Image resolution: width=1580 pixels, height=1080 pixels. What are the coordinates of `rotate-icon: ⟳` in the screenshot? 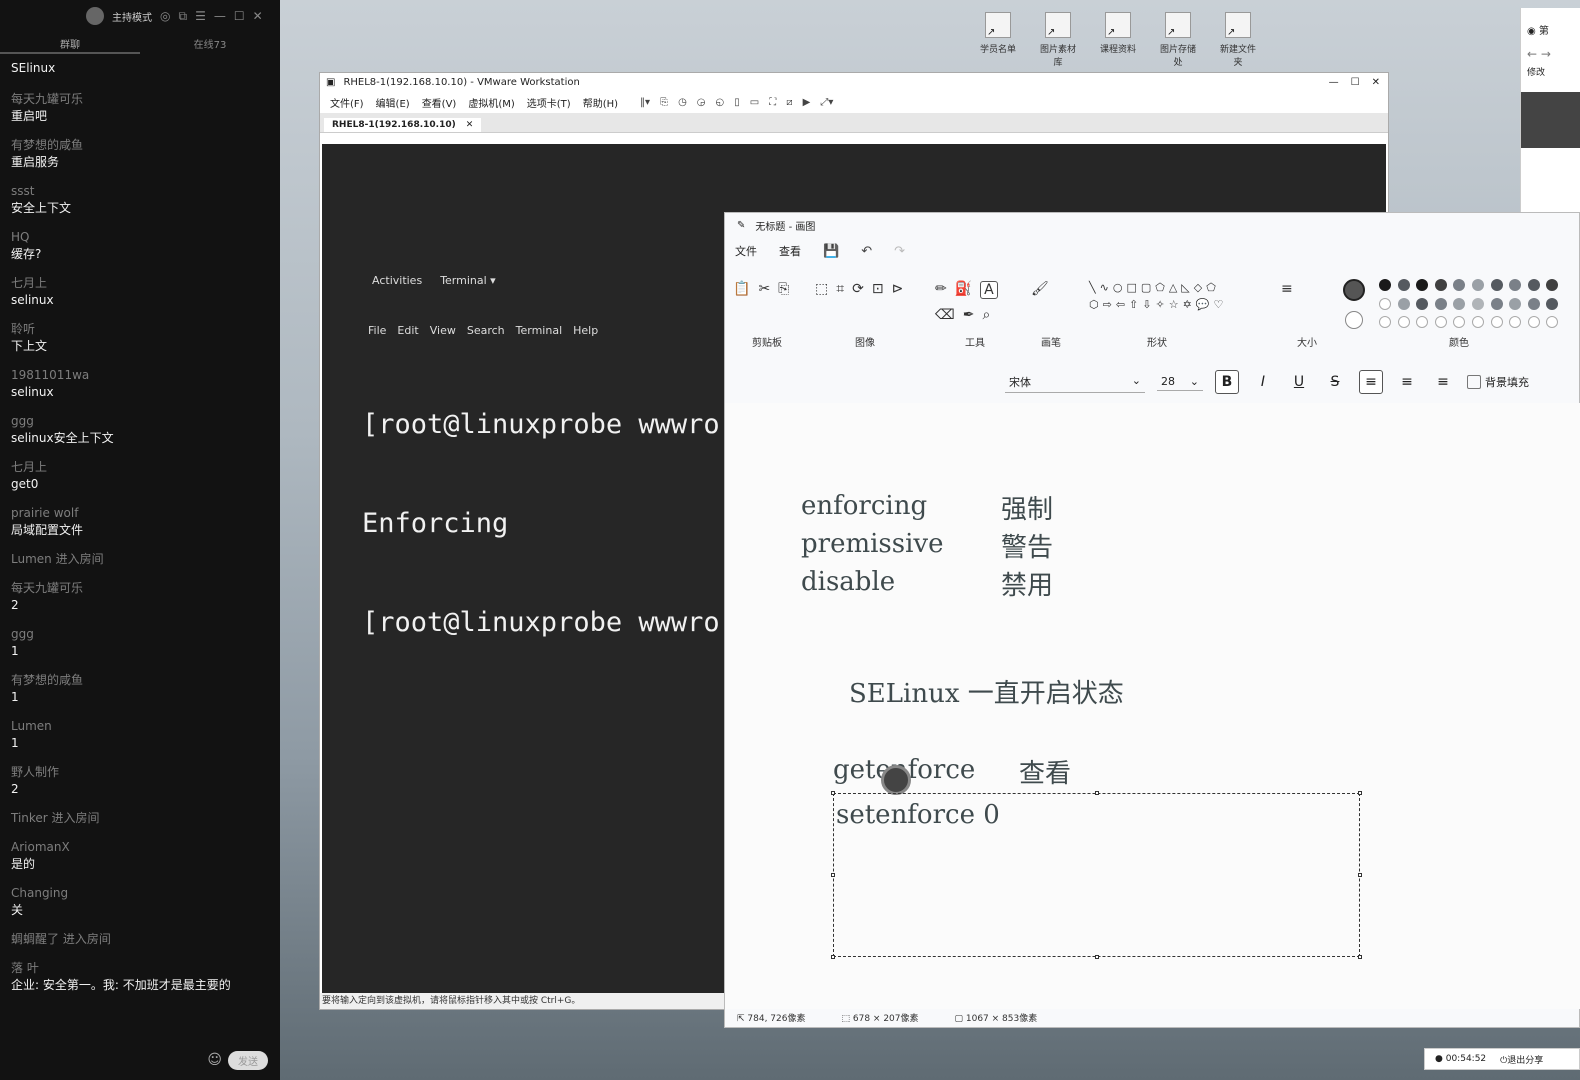 It's located at (858, 289).